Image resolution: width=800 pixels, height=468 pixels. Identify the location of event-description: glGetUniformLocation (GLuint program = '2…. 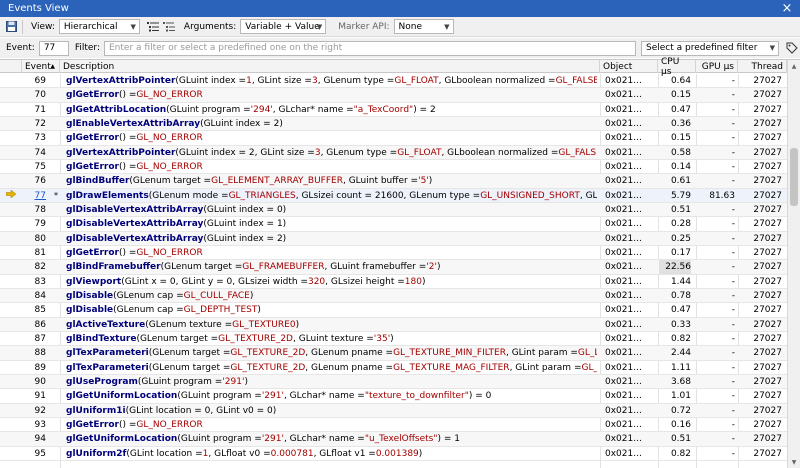
(330, 439).